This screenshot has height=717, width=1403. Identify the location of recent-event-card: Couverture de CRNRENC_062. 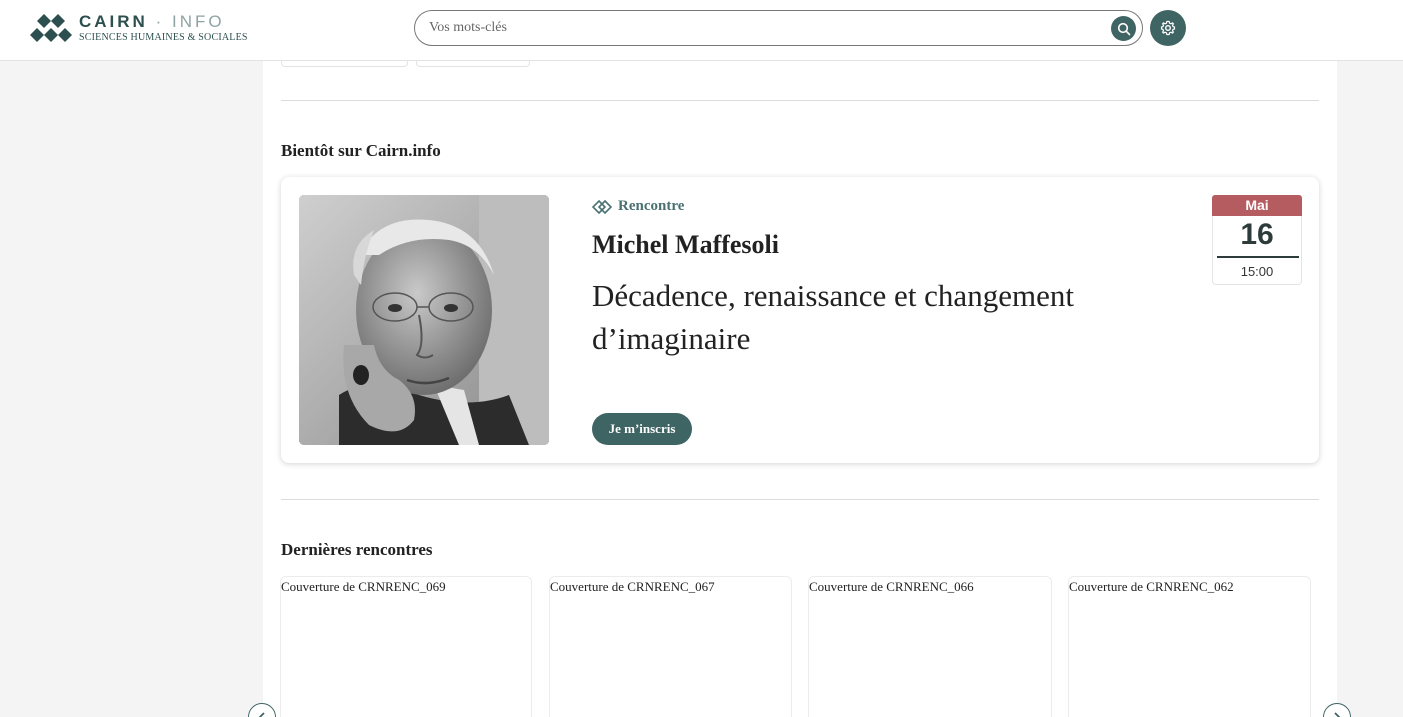
(1189, 646).